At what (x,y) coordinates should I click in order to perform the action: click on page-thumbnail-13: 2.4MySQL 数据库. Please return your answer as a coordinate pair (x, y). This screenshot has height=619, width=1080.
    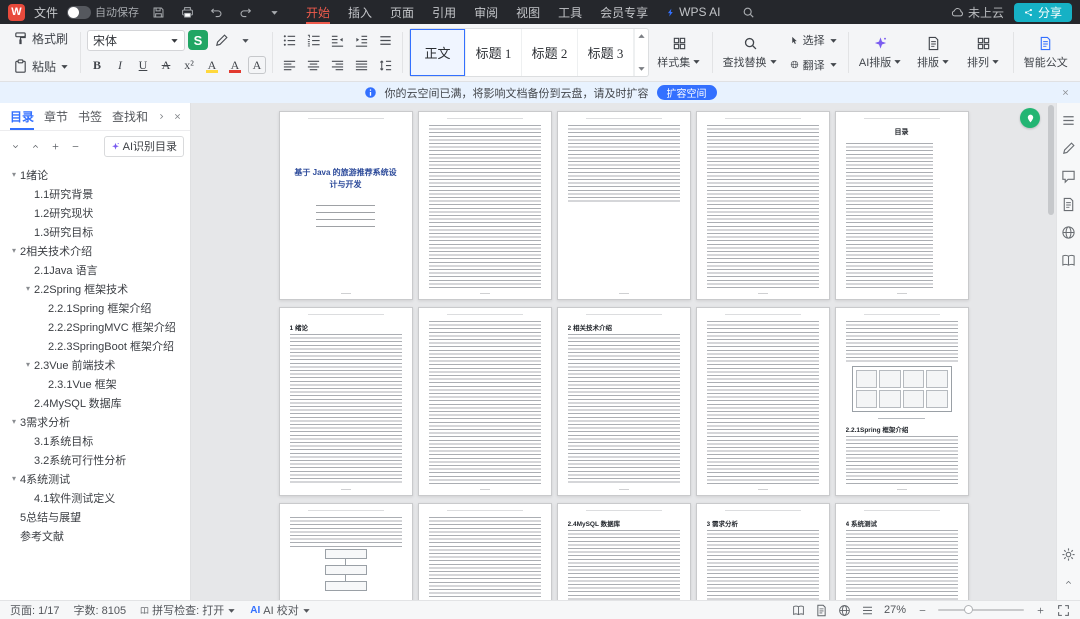
    Looking at the image, I should click on (623, 551).